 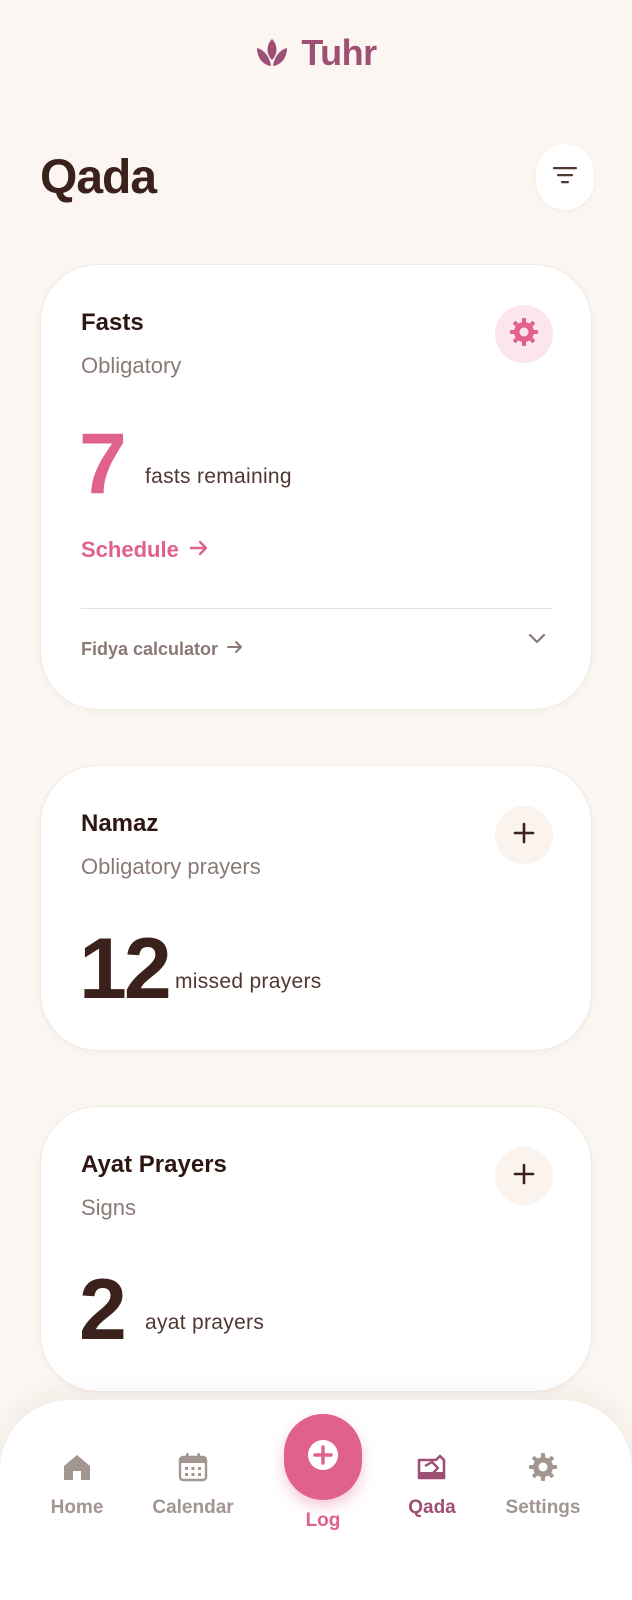 I want to click on card-subtitle: Obligatory, so click(x=131, y=365).